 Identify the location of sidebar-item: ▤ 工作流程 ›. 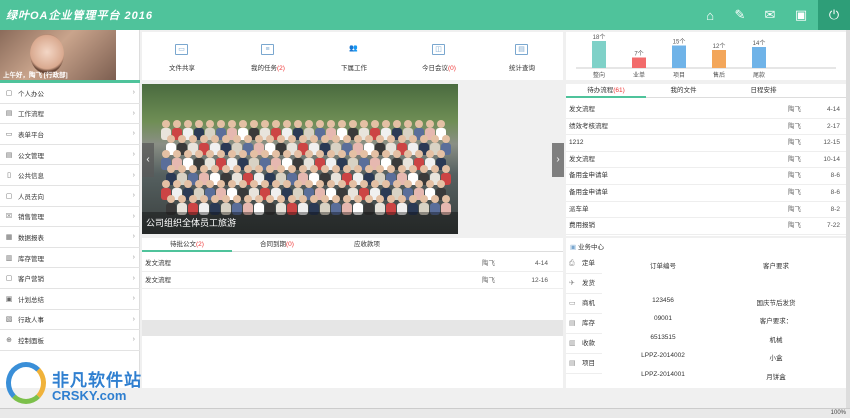
(70, 114).